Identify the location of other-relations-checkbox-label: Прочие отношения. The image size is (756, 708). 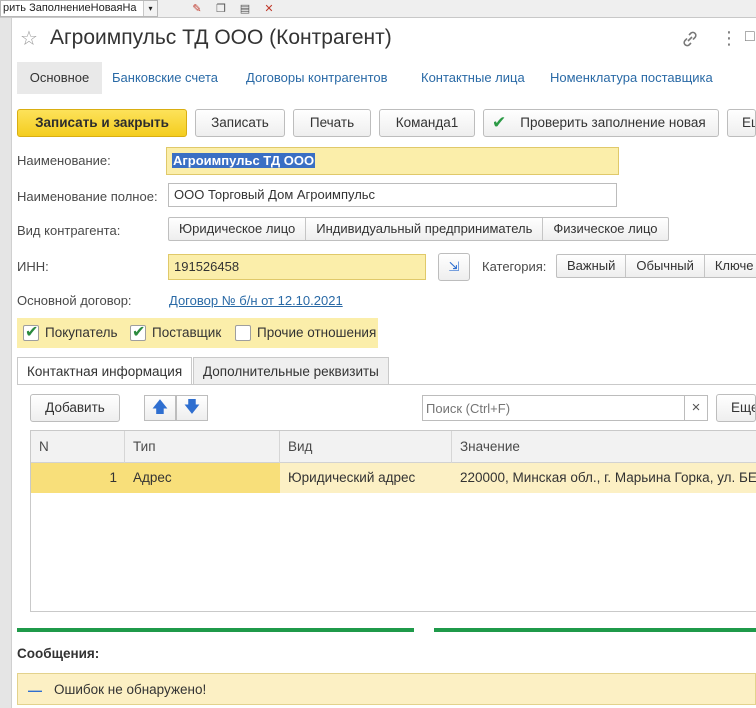
(316, 332).